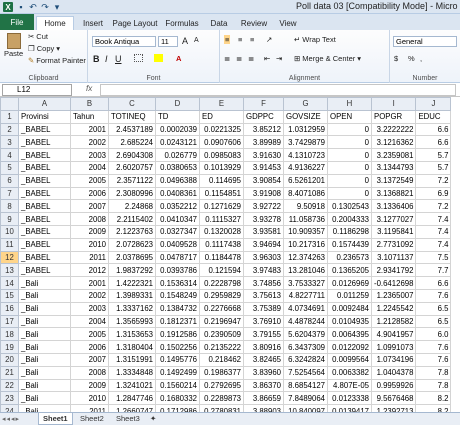 This screenshot has height=425, width=460. What do you see at coordinates (132, 244) in the screenshot?
I see `cell: 2.0728623` at bounding box center [132, 244].